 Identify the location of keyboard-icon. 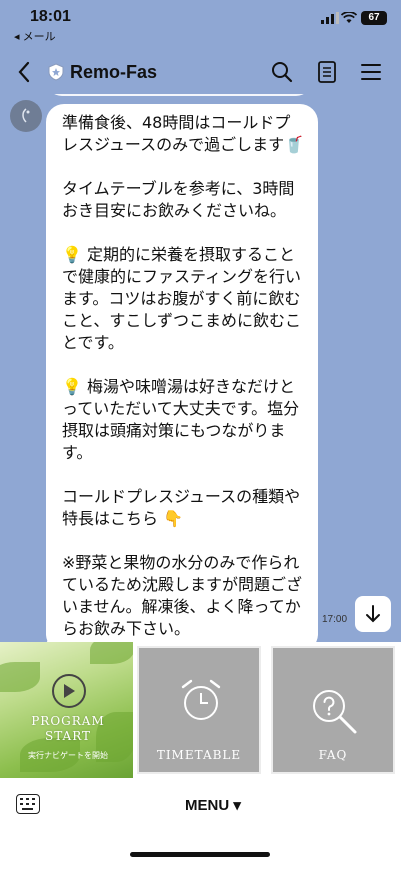
(28, 804).